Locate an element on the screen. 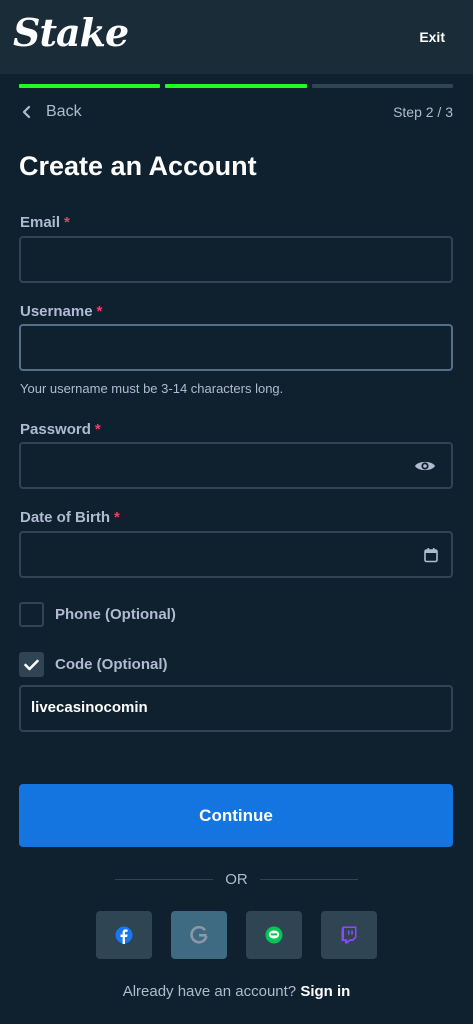  email-label: Email * is located at coordinates (45, 222).